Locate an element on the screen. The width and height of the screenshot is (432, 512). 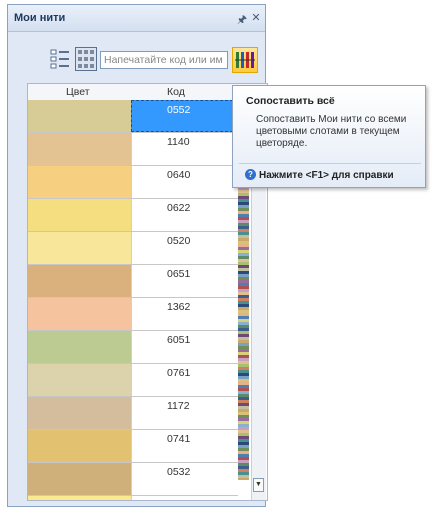
thread-code: 0230 is located at coordinates (178, 499).